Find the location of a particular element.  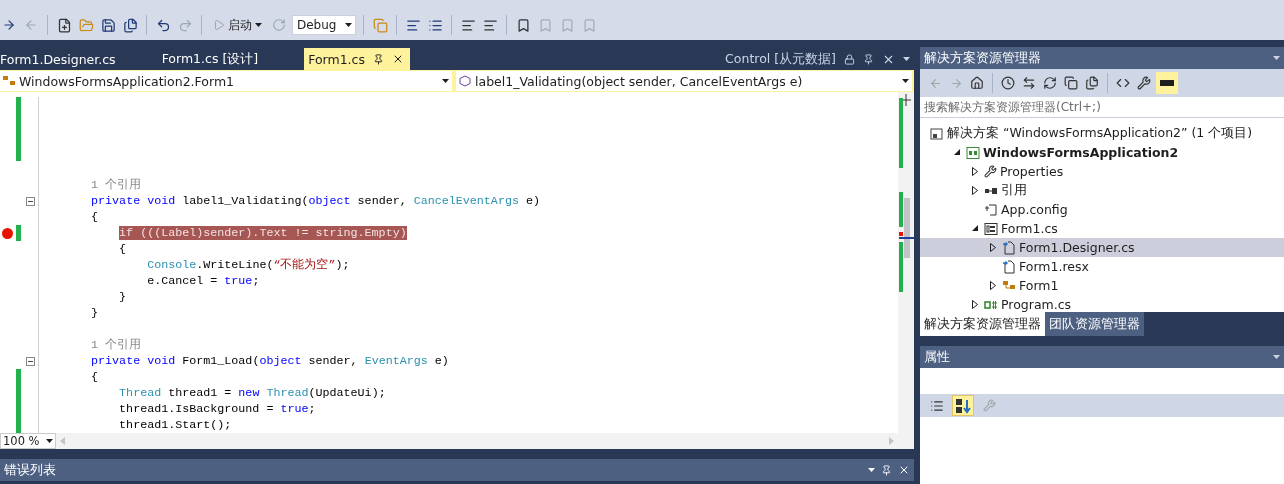

tree-item: Form1.cs is located at coordinates (1102, 228).